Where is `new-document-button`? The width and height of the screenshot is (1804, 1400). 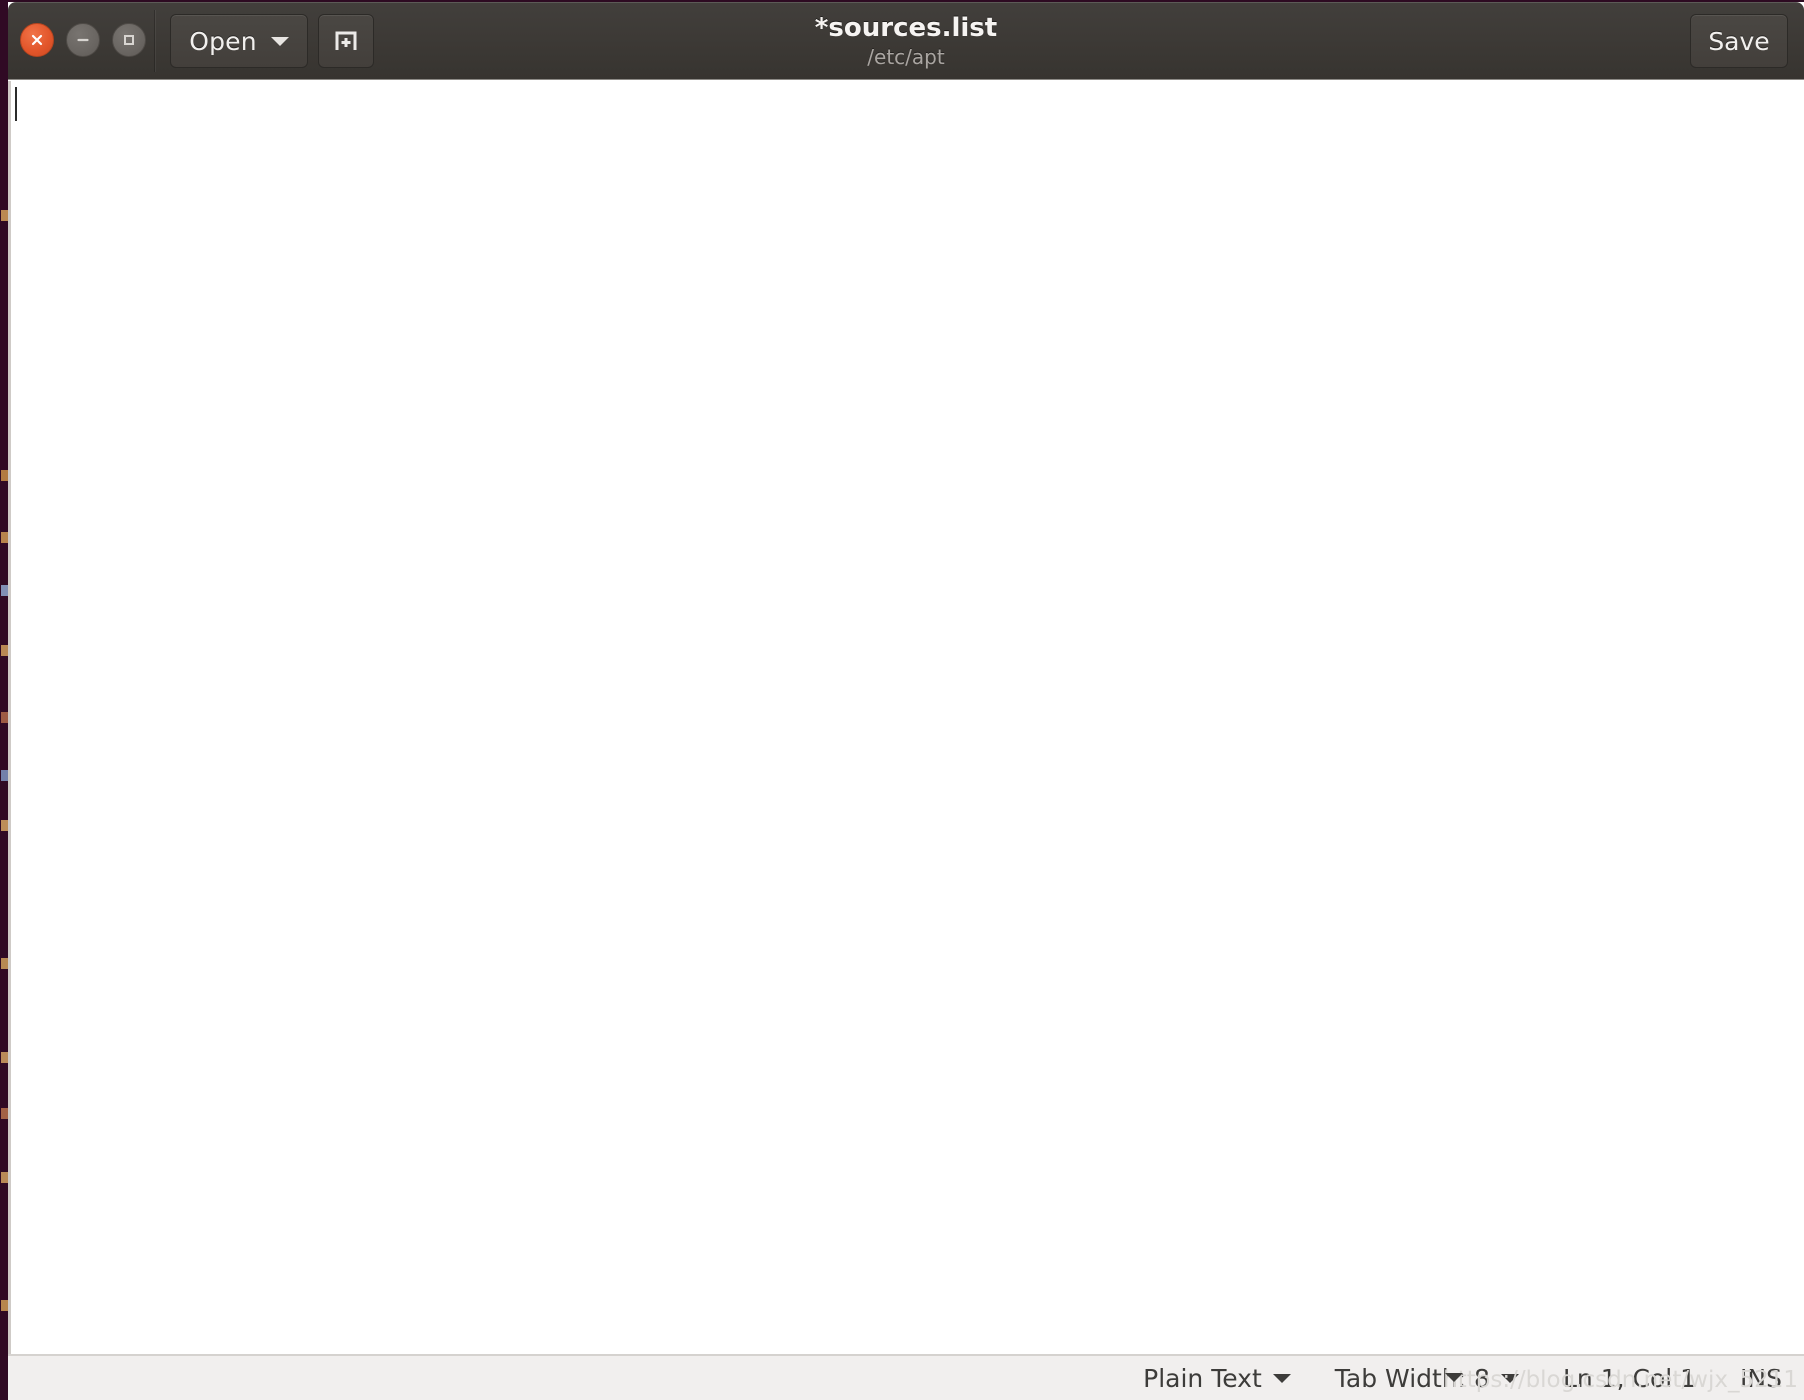
new-document-button is located at coordinates (346, 41).